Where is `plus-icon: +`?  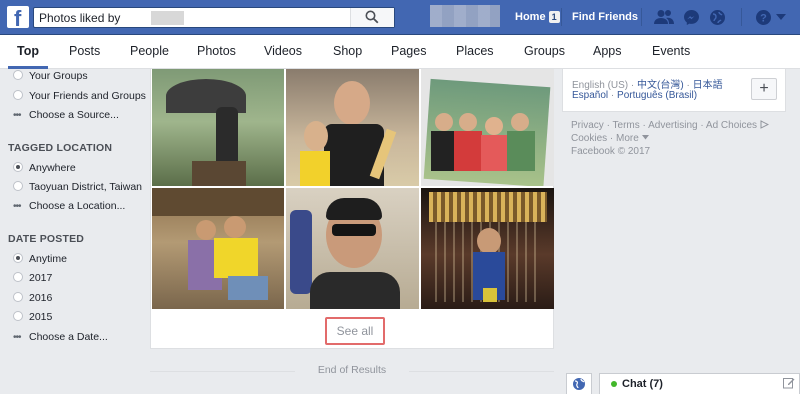 plus-icon: + is located at coordinates (764, 88).